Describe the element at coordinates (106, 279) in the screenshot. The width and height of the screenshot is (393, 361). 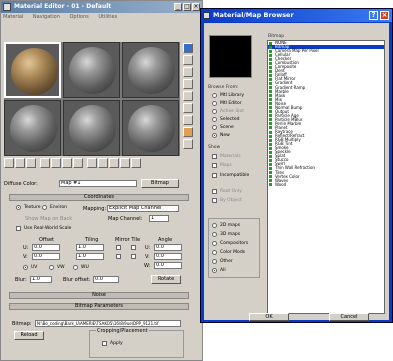
I see `blur-offset-field: 0.0` at that location.